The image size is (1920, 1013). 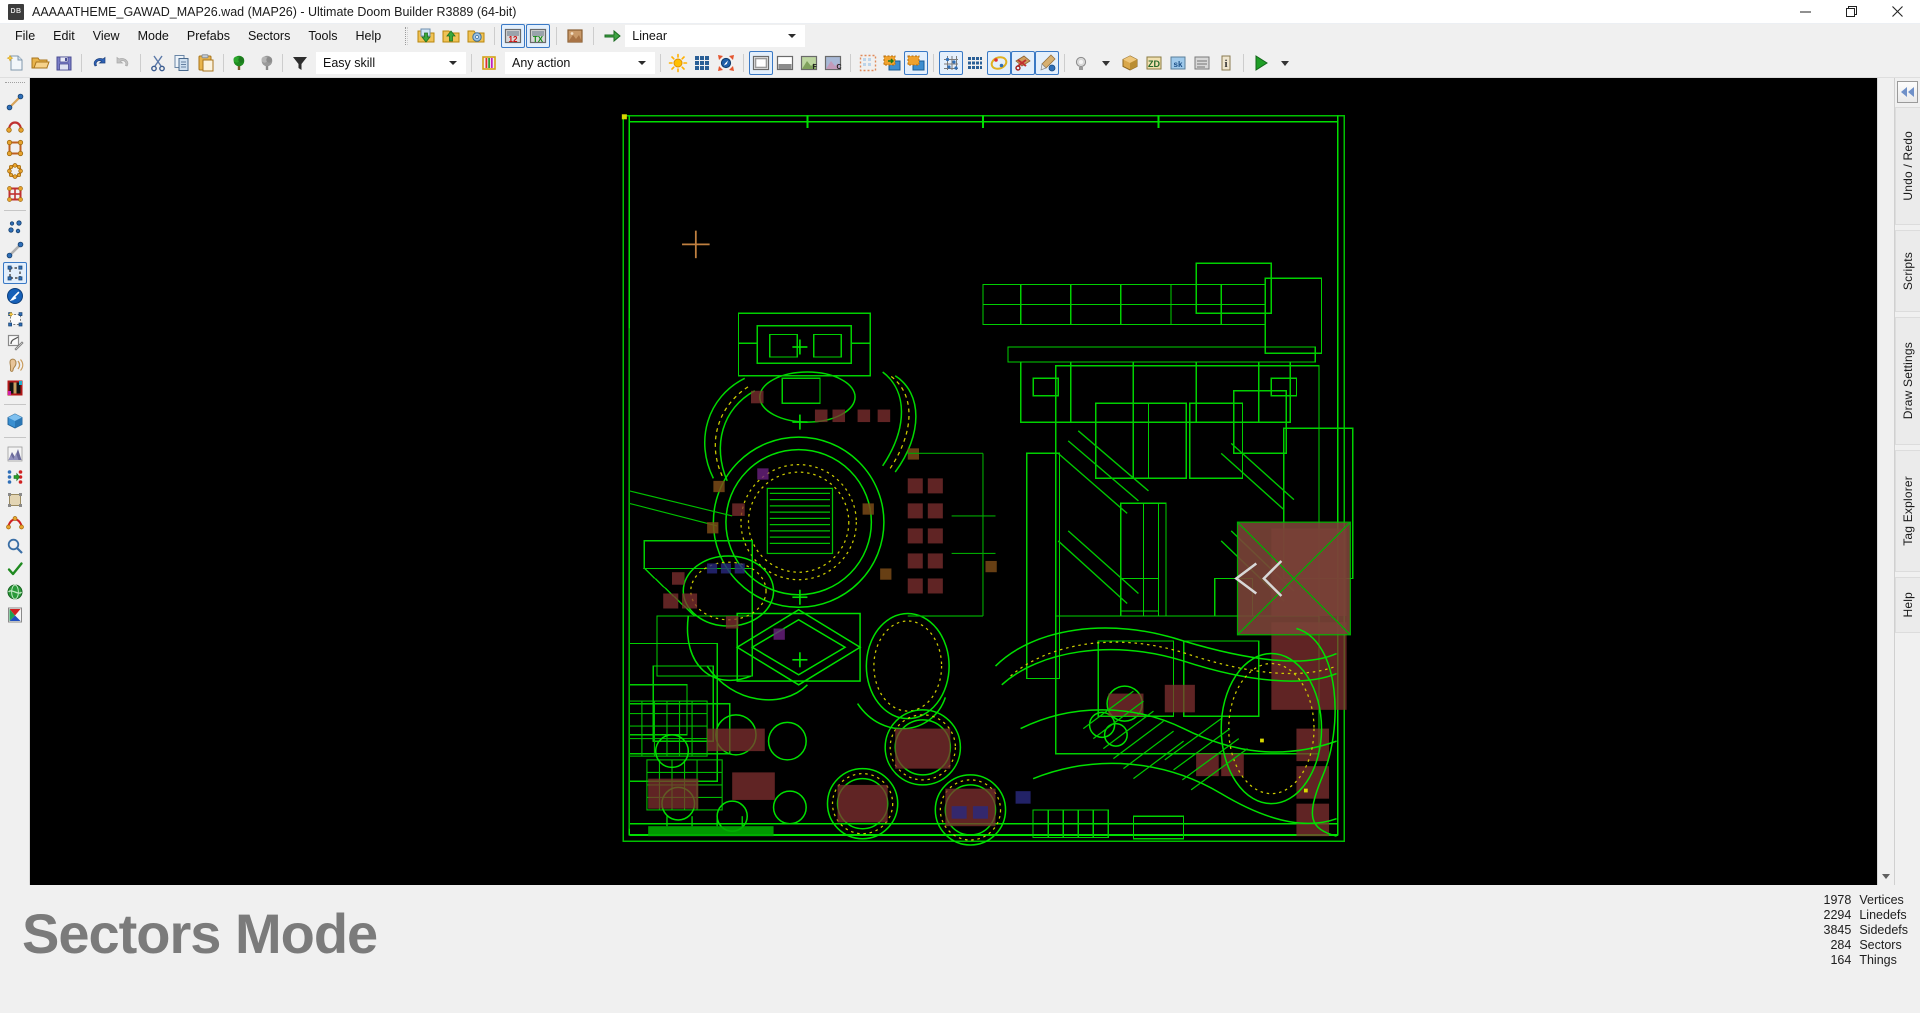 I want to click on undo-button, so click(x=99, y=63).